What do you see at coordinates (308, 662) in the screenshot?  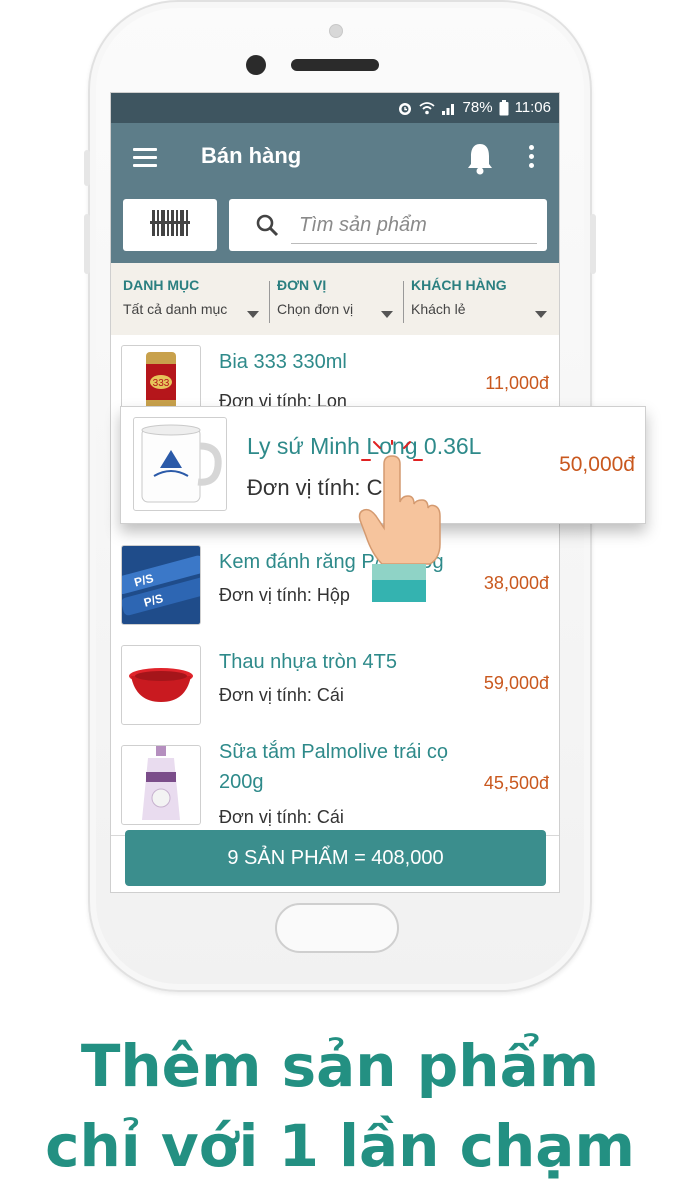 I see `product-name: Thau nhựa tròn 4T5` at bounding box center [308, 662].